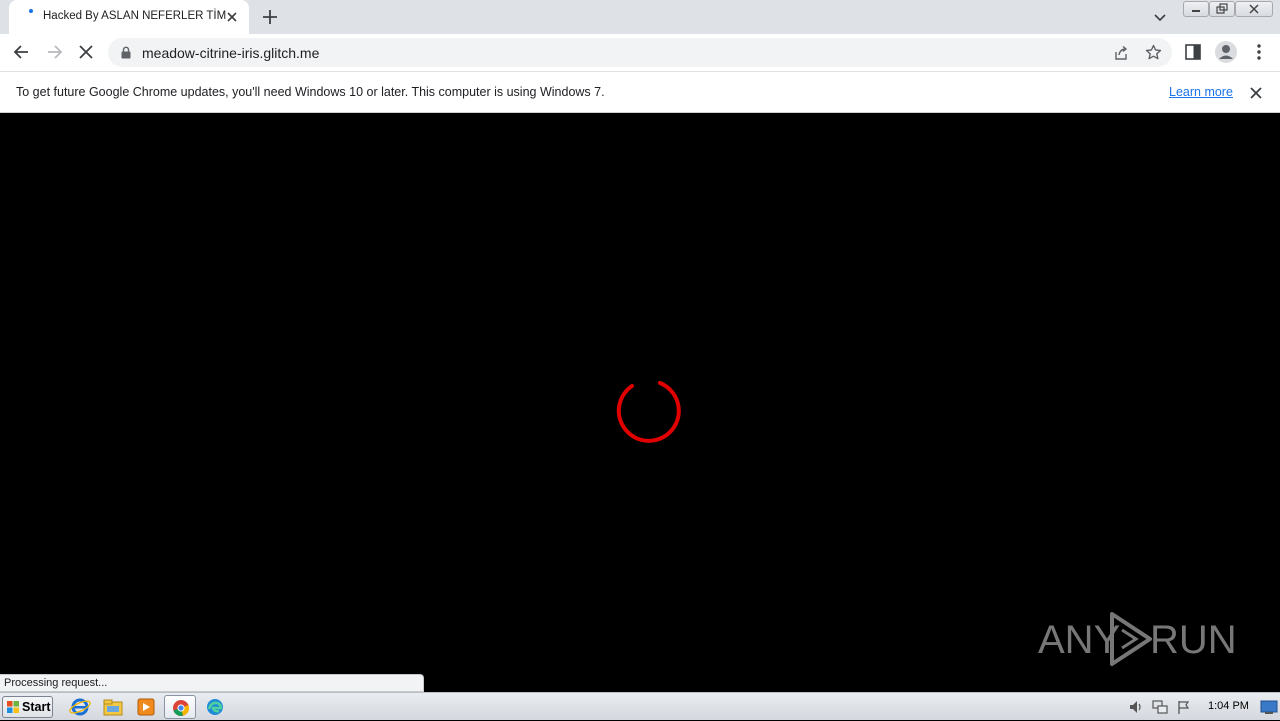  I want to click on address-bar: meadow-citrine-iris.glitch.me, so click(640, 52).